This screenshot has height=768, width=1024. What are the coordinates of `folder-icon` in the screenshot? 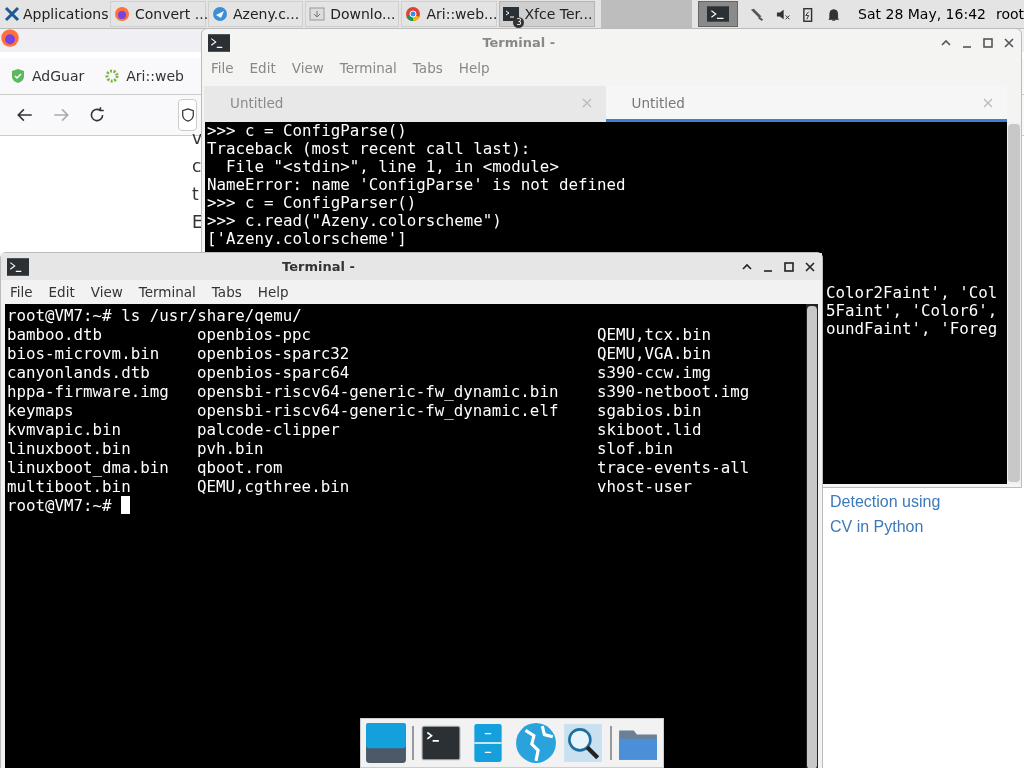 It's located at (317, 14).